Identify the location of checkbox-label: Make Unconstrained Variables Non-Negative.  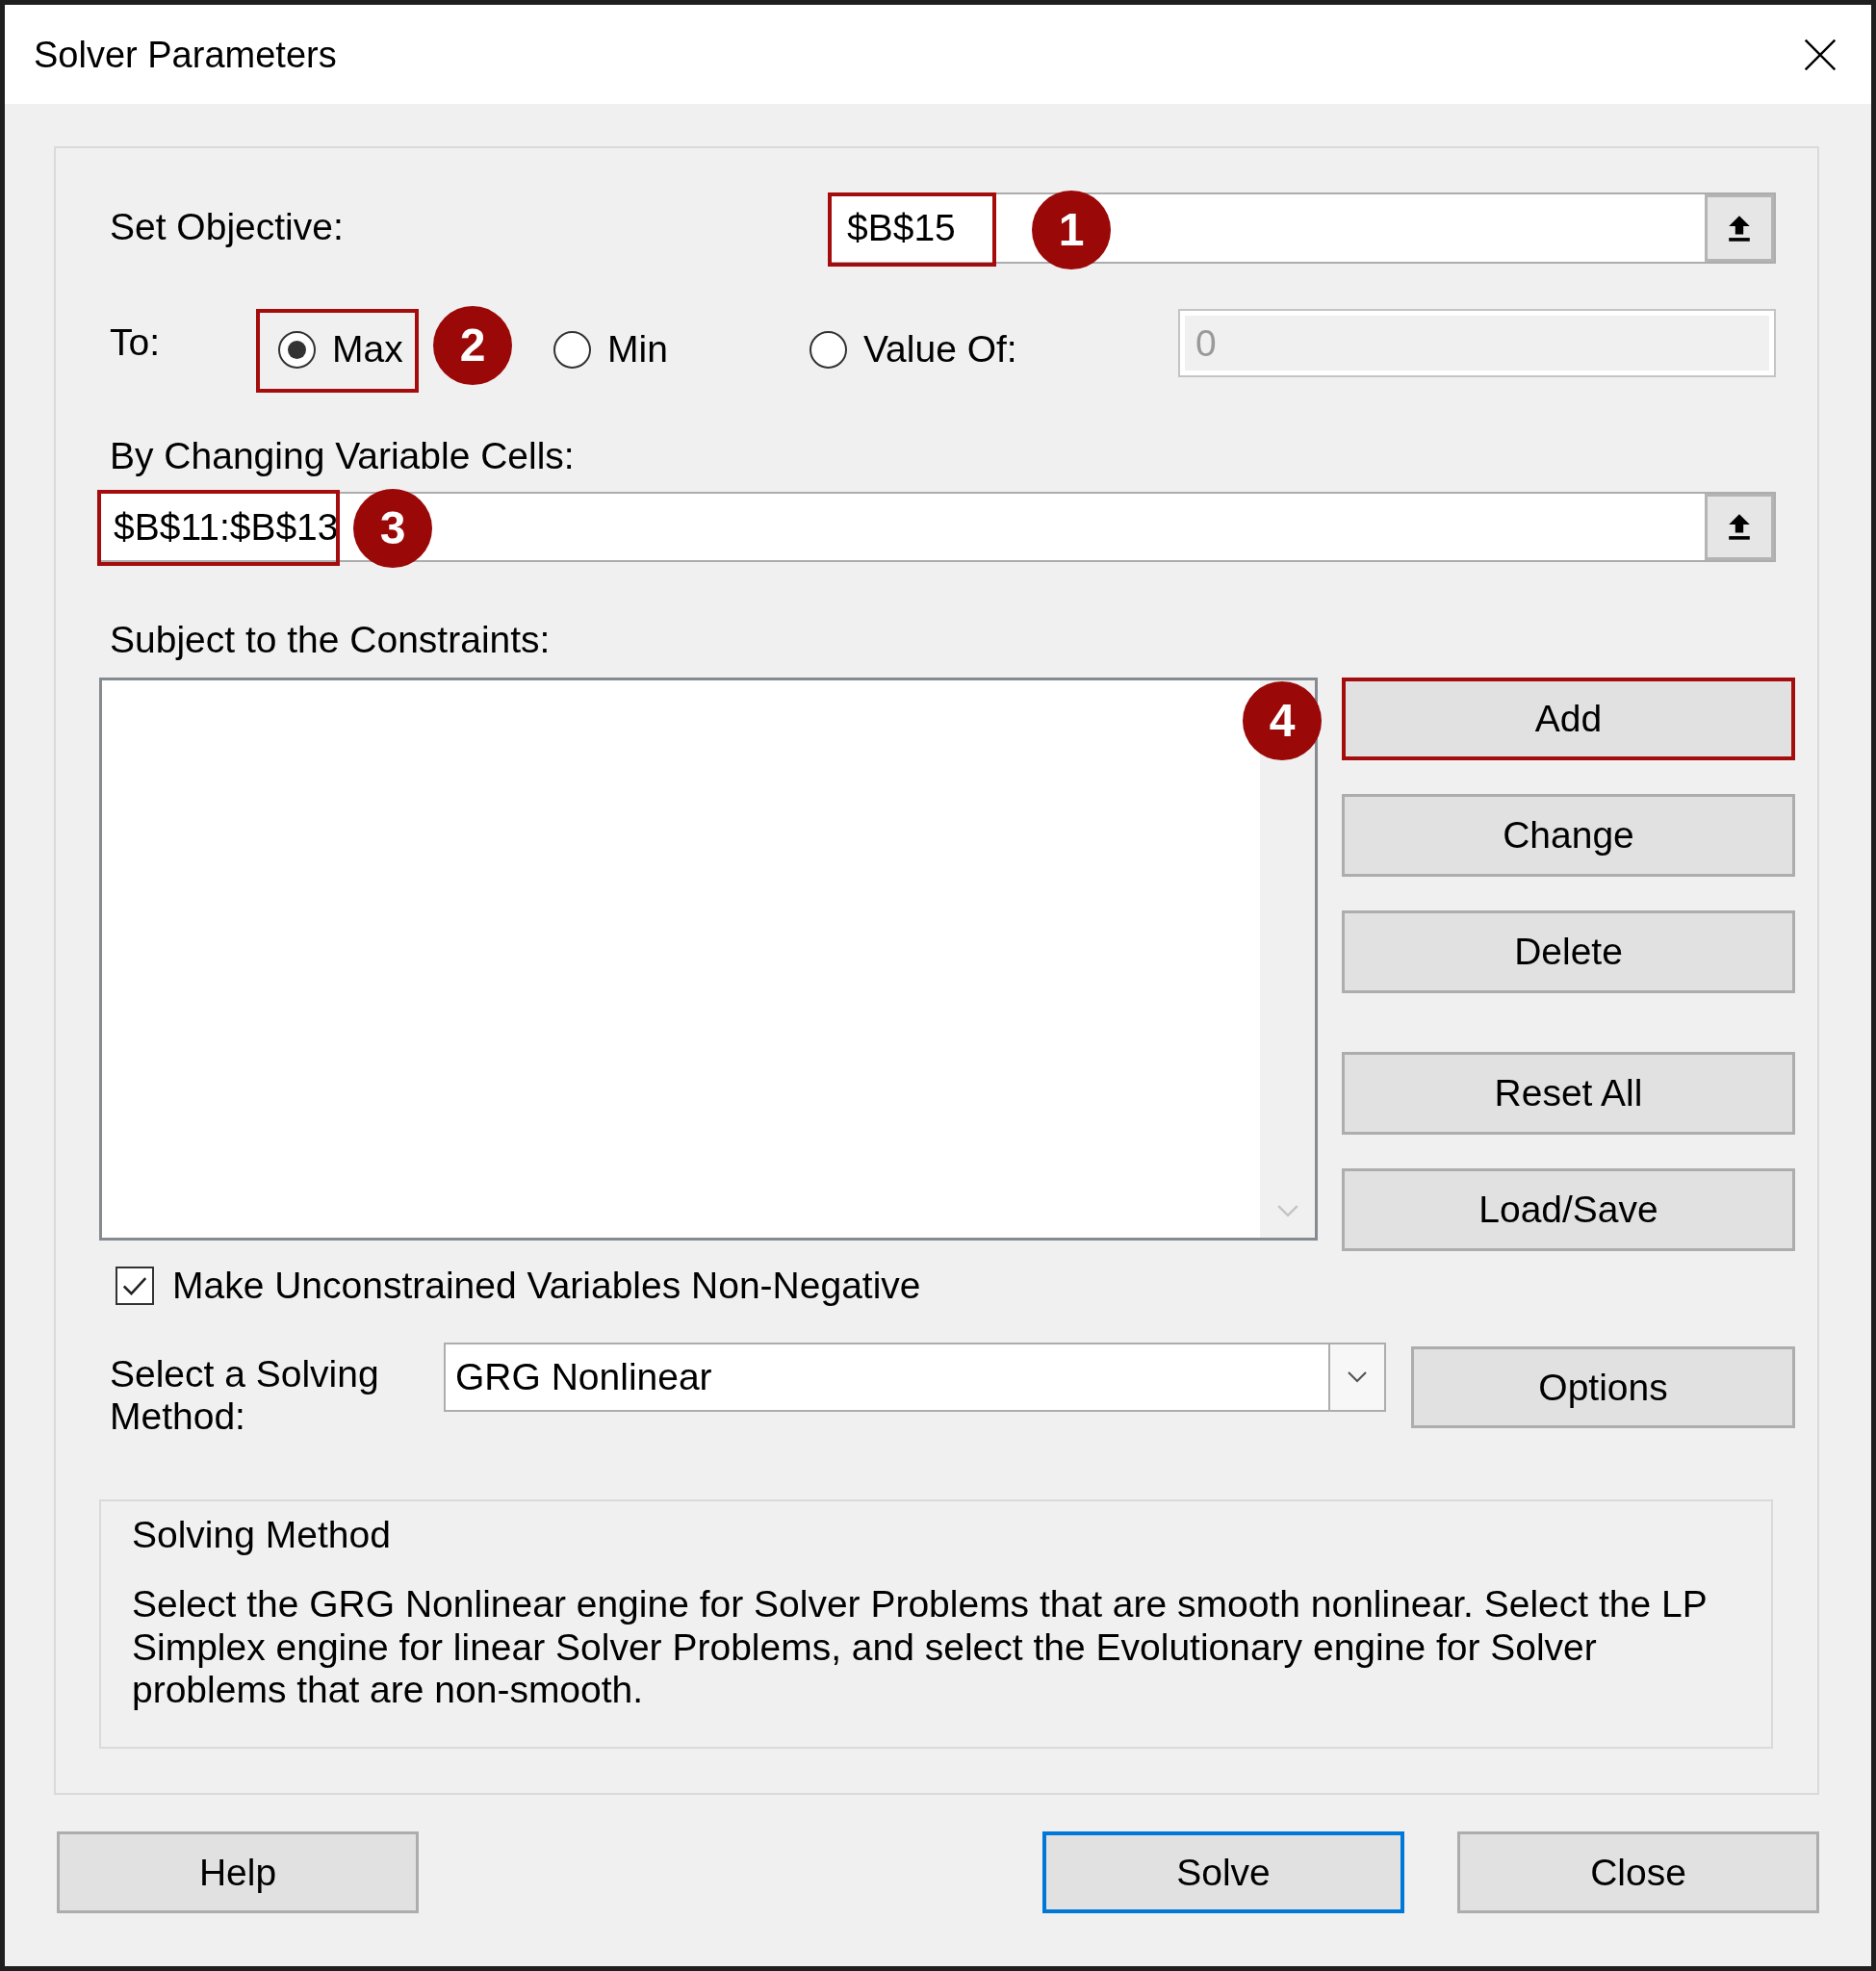
(546, 1286).